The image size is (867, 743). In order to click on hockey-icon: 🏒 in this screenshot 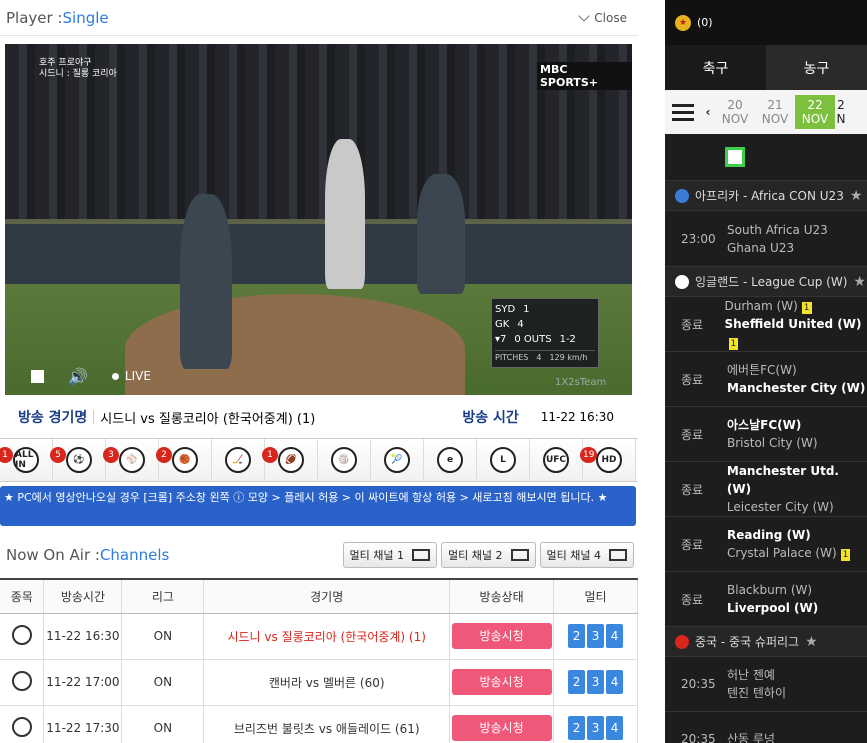, I will do `click(238, 460)`.